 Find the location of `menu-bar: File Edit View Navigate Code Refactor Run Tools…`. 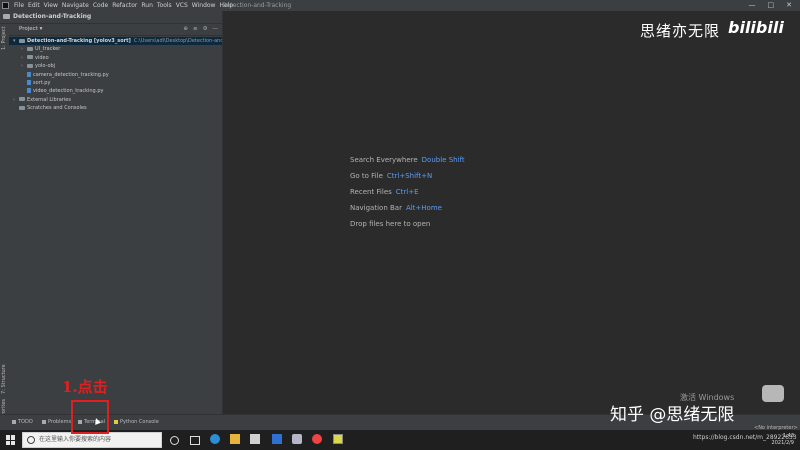

menu-bar: File Edit View Navigate Code Refactor Run Tools… is located at coordinates (400, 5).